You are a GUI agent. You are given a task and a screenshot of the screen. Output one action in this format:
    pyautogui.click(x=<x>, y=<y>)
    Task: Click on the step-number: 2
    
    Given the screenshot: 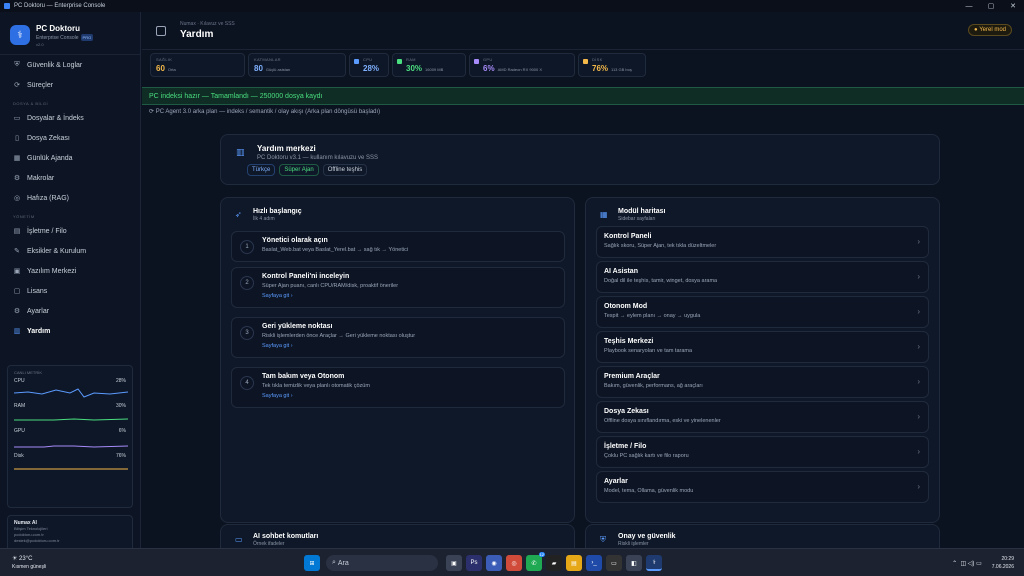 What is the action you would take?
    pyautogui.click(x=247, y=283)
    